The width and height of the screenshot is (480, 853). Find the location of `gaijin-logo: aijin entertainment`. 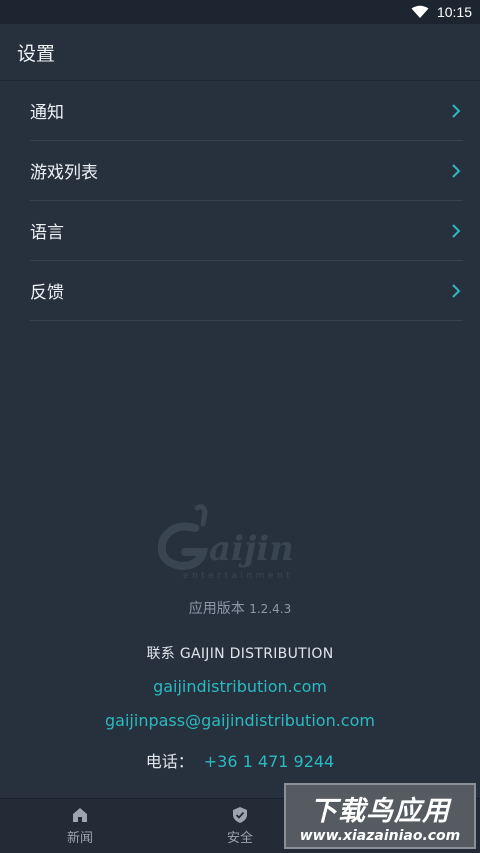

gaijin-logo: aijin entertainment is located at coordinates (240, 541).